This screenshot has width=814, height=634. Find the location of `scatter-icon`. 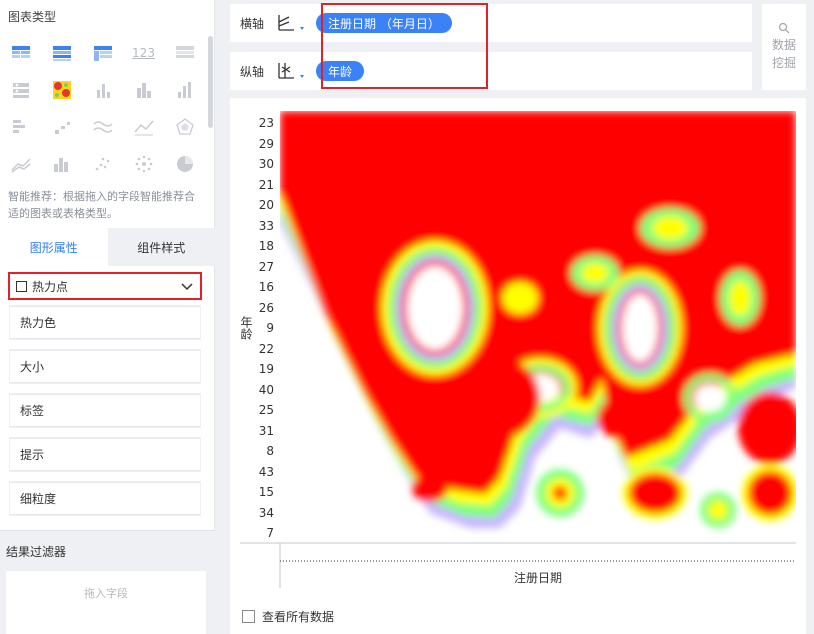

scatter-icon is located at coordinates (102, 163).